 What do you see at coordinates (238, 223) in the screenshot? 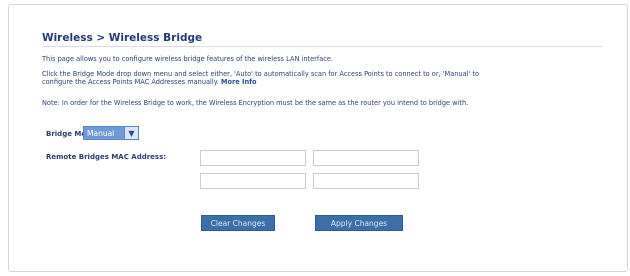
I see `clear-changes-button: Clear Changes` at bounding box center [238, 223].